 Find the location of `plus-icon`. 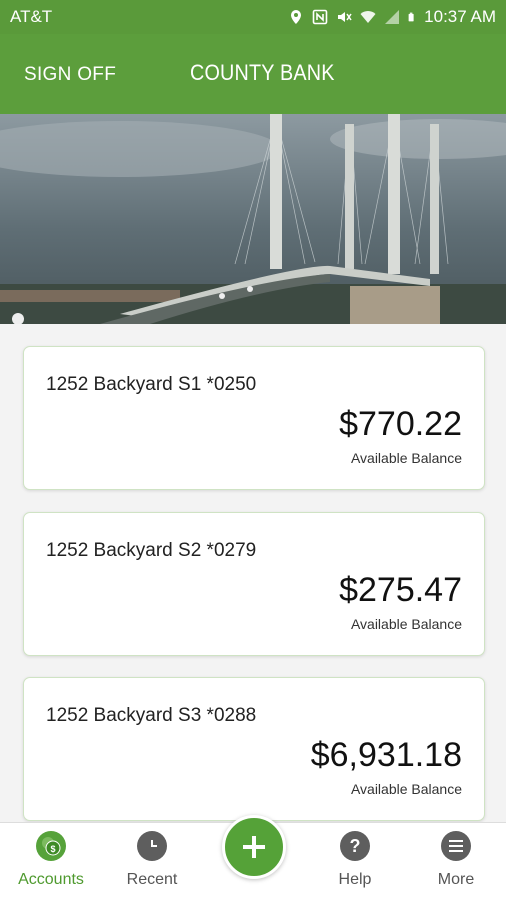

plus-icon is located at coordinates (254, 847).